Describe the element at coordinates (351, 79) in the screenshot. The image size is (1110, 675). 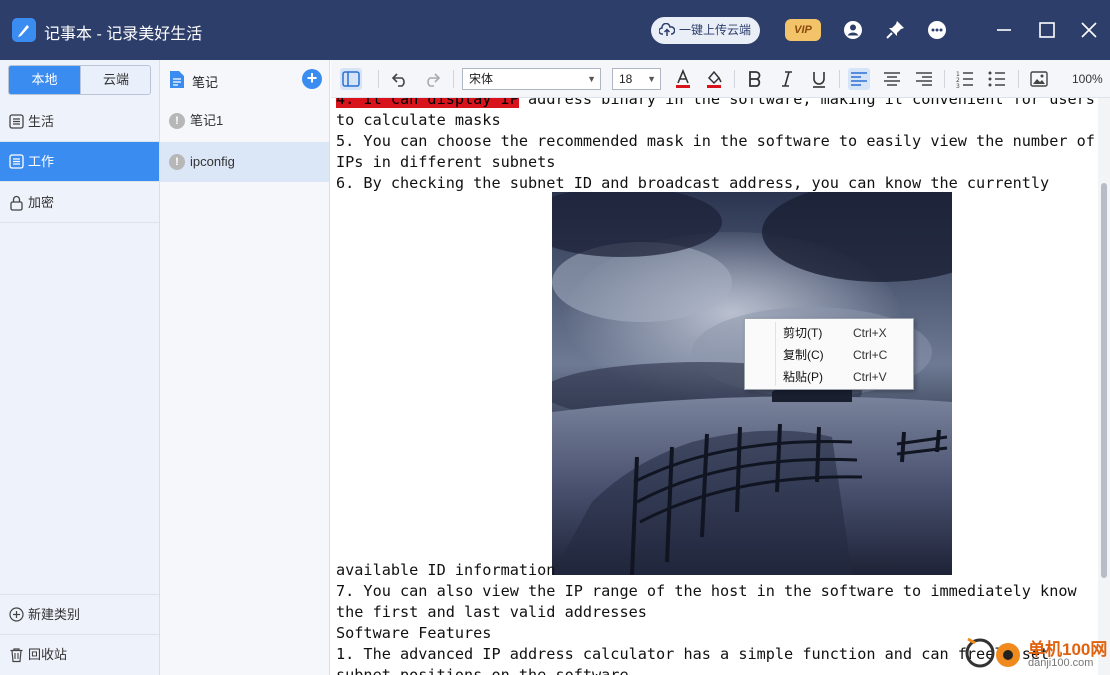
I see `sidebar-toggle-icon` at that location.